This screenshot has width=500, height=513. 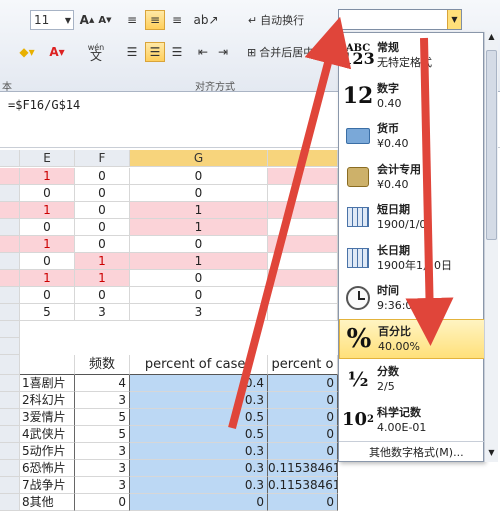 What do you see at coordinates (102, 158) in the screenshot?
I see `column-header-F: F` at bounding box center [102, 158].